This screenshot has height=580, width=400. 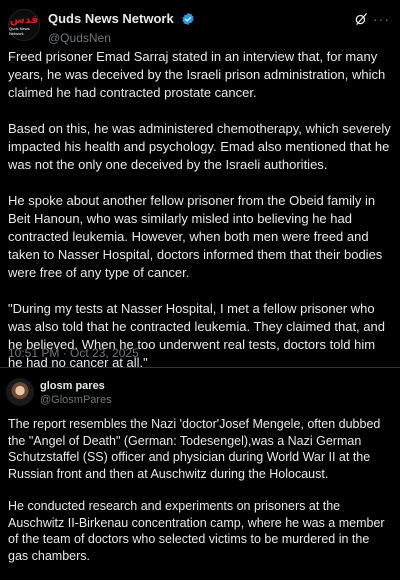 I want to click on verified-badge-icon, so click(x=188, y=18).